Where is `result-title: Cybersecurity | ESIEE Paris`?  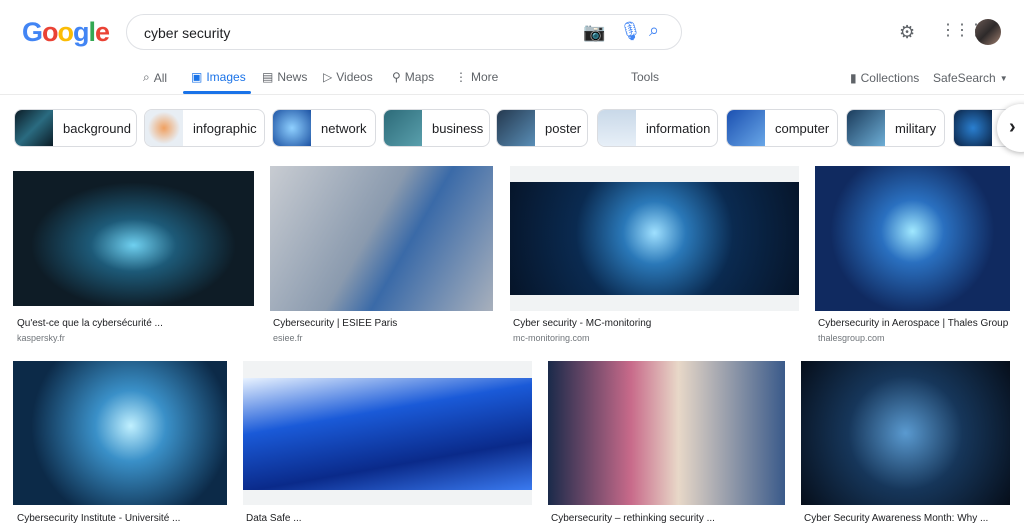
result-title: Cybersecurity | ESIEE Paris is located at coordinates (335, 323).